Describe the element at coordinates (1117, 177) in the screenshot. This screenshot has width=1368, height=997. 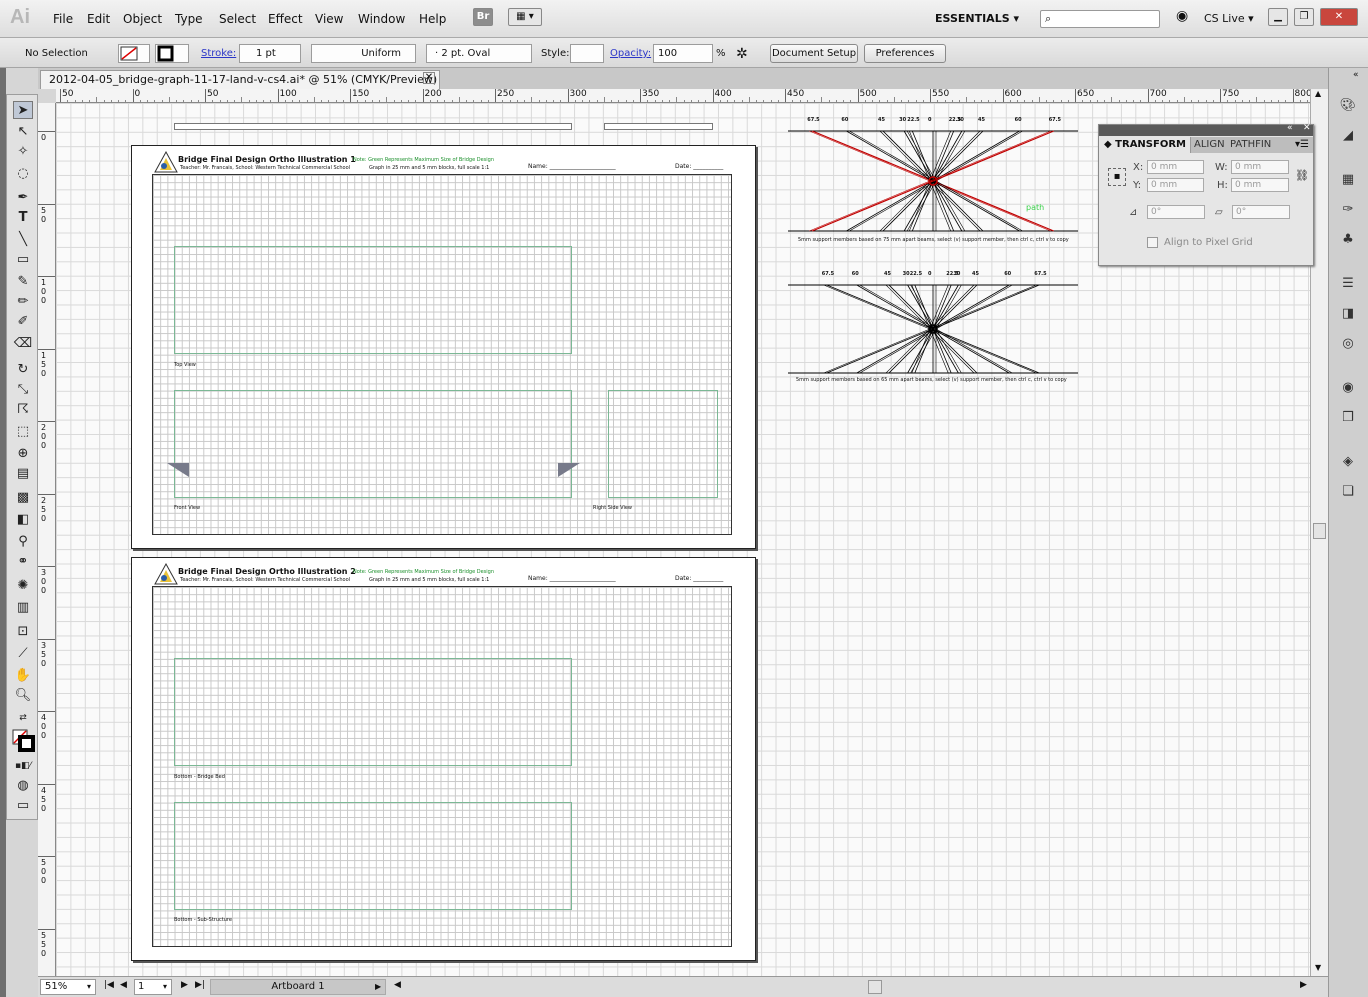
I see `reference-point-icon: ▪` at that location.